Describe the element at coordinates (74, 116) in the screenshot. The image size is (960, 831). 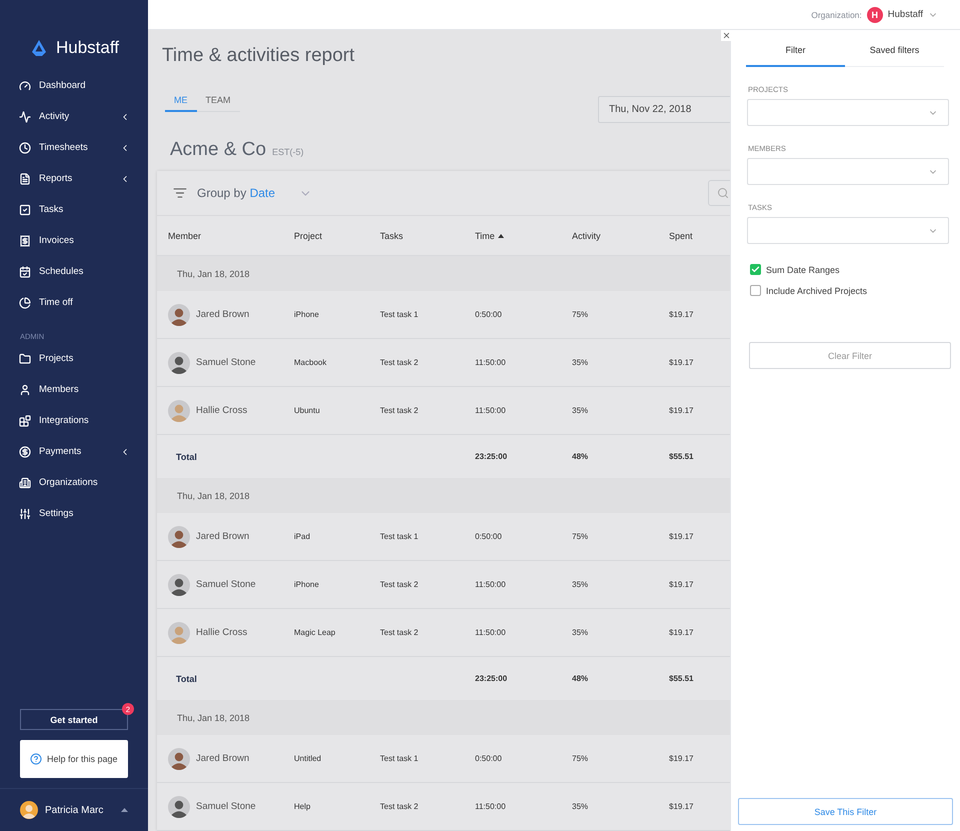
I see `nav-item: Activity` at that location.